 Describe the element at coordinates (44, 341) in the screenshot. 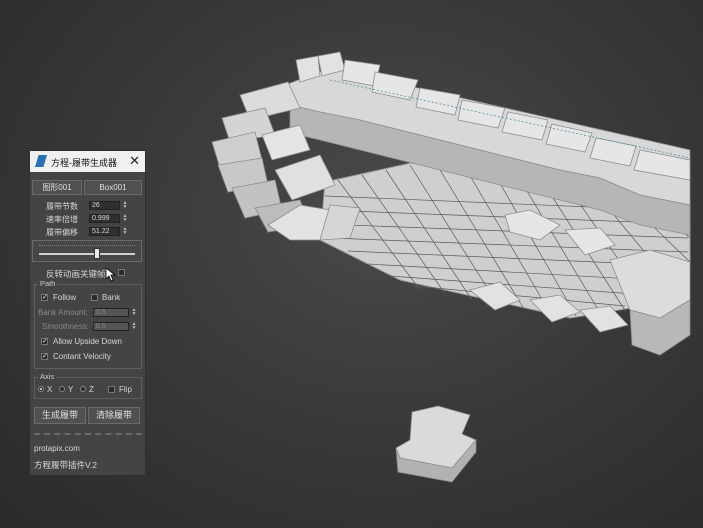

I see `allow-upside-down-checkbox: ✓` at that location.